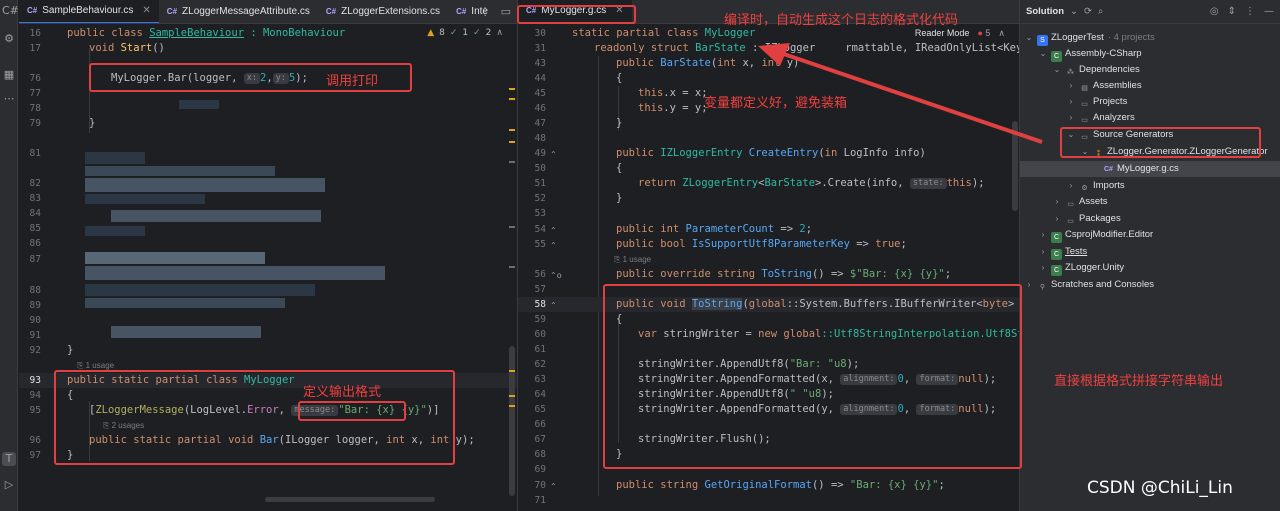 The width and height of the screenshot is (1280, 511). I want to click on line-number: 53, so click(540, 213).